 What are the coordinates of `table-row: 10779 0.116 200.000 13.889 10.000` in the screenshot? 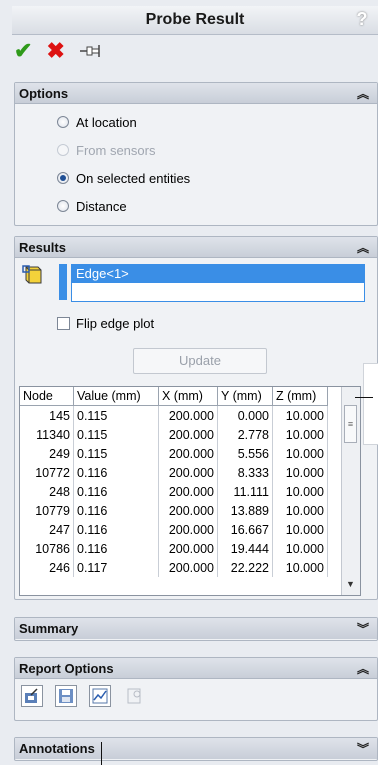 It's located at (174, 510).